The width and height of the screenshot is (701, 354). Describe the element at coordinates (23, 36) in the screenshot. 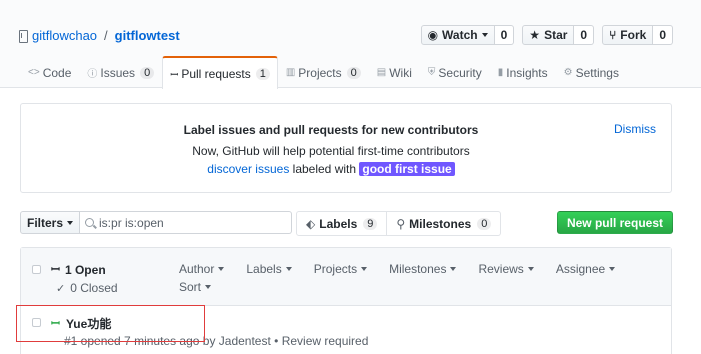

I see `repo-icon` at that location.